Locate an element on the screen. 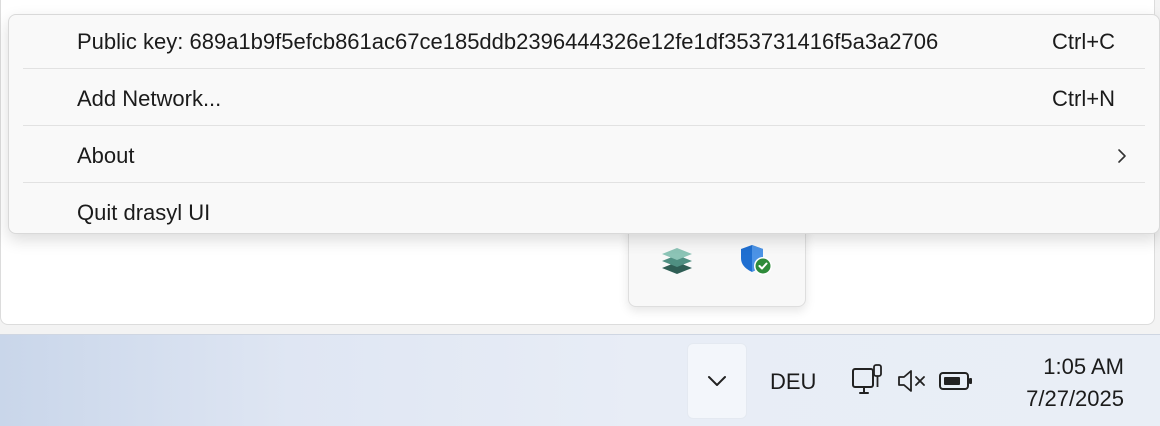  menu-item-quit: Quit drasyl UI is located at coordinates (584, 213).